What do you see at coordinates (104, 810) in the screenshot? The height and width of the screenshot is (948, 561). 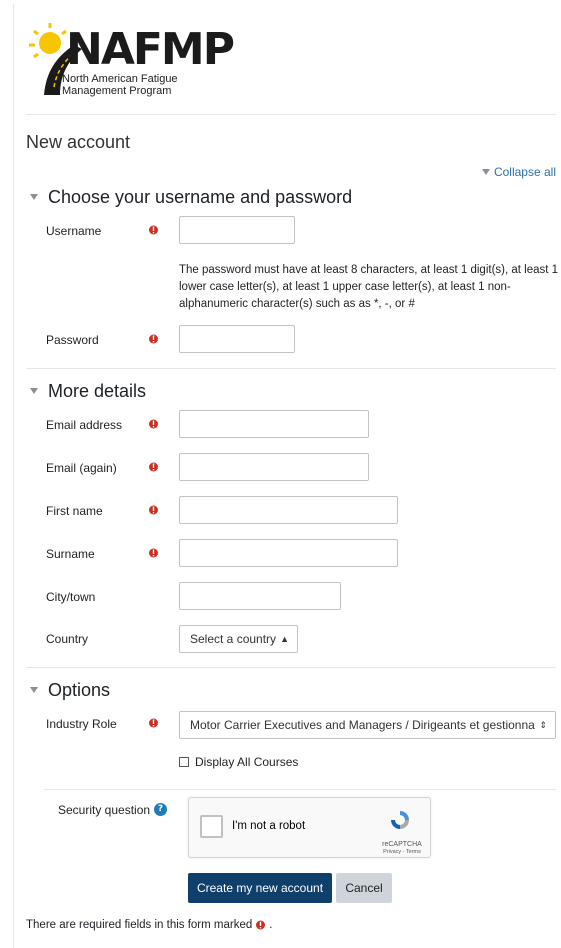 I see `security-question-label: Security question` at bounding box center [104, 810].